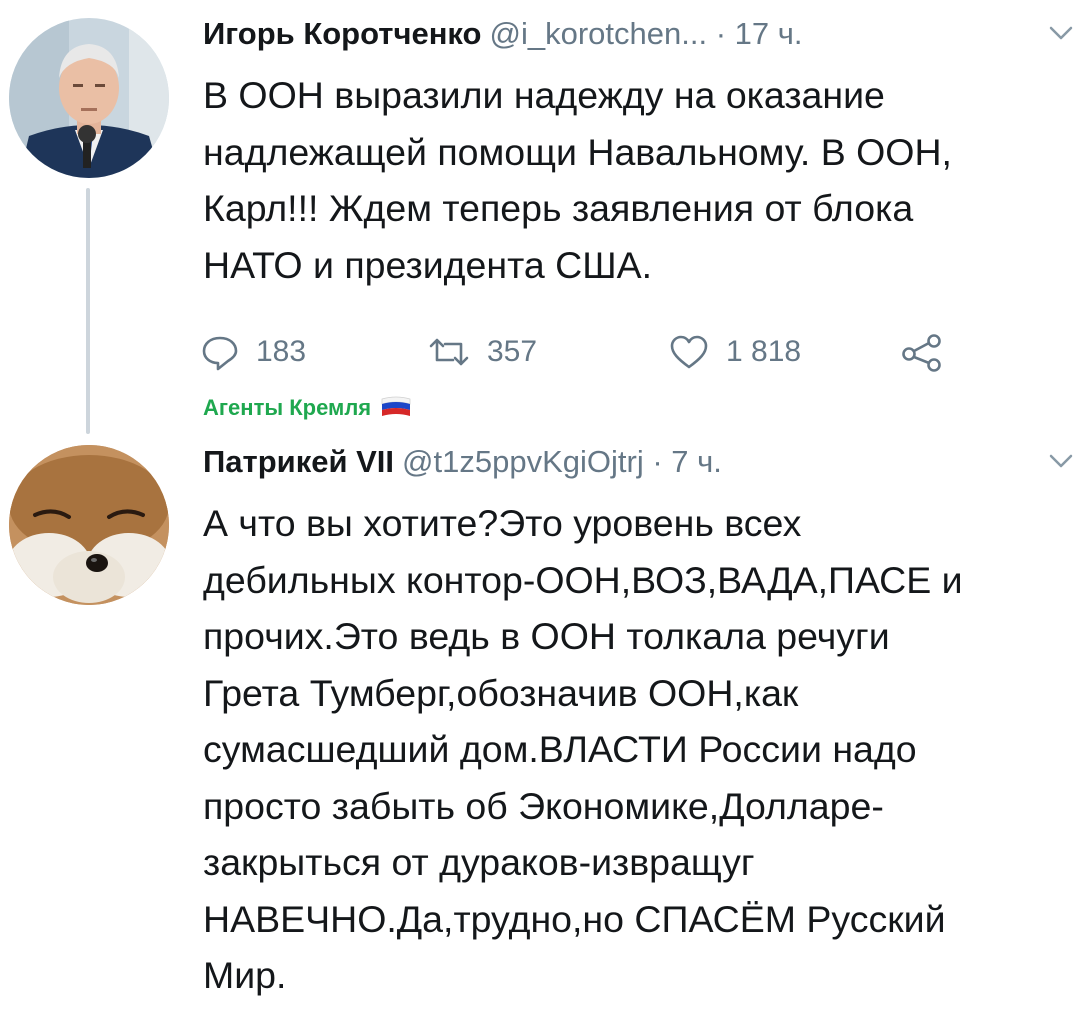 This screenshot has width=1080, height=1016. What do you see at coordinates (512, 351) in the screenshot?
I see `retweet-count: 357` at bounding box center [512, 351].